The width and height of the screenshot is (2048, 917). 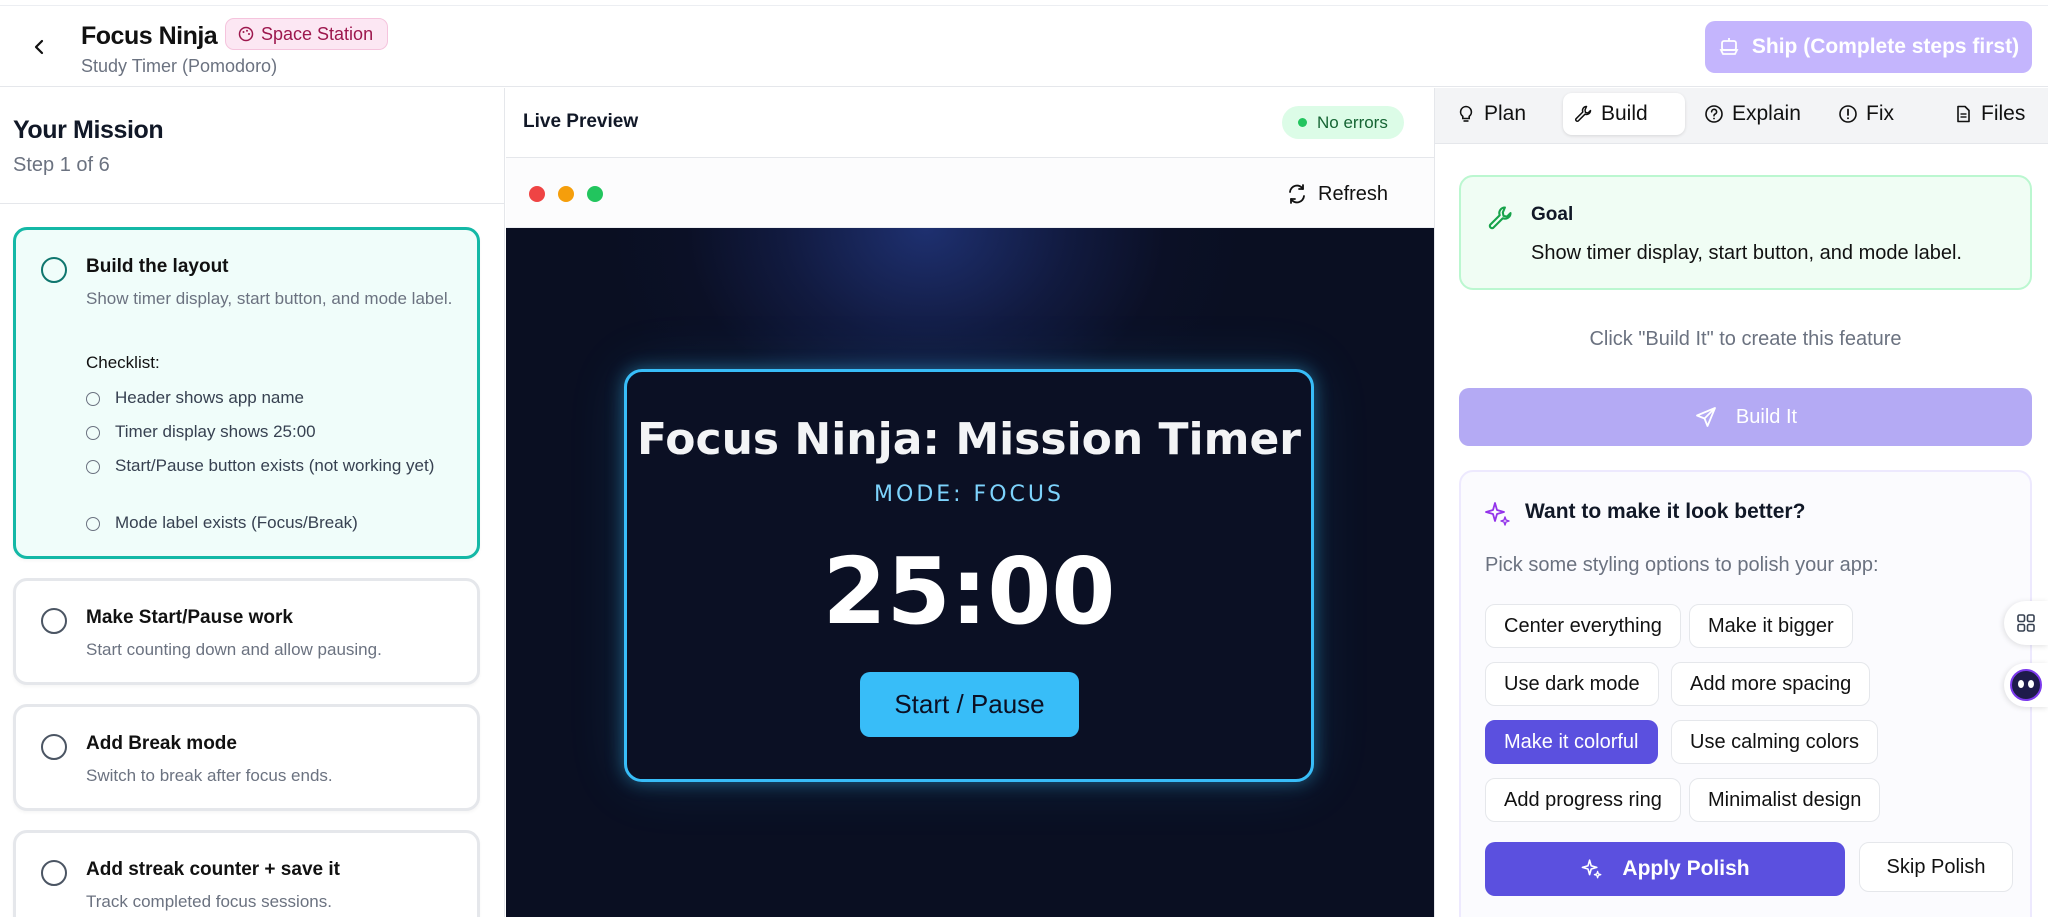 What do you see at coordinates (970, 123) in the screenshot?
I see `preview-toolbar: Live Preview No errors` at bounding box center [970, 123].